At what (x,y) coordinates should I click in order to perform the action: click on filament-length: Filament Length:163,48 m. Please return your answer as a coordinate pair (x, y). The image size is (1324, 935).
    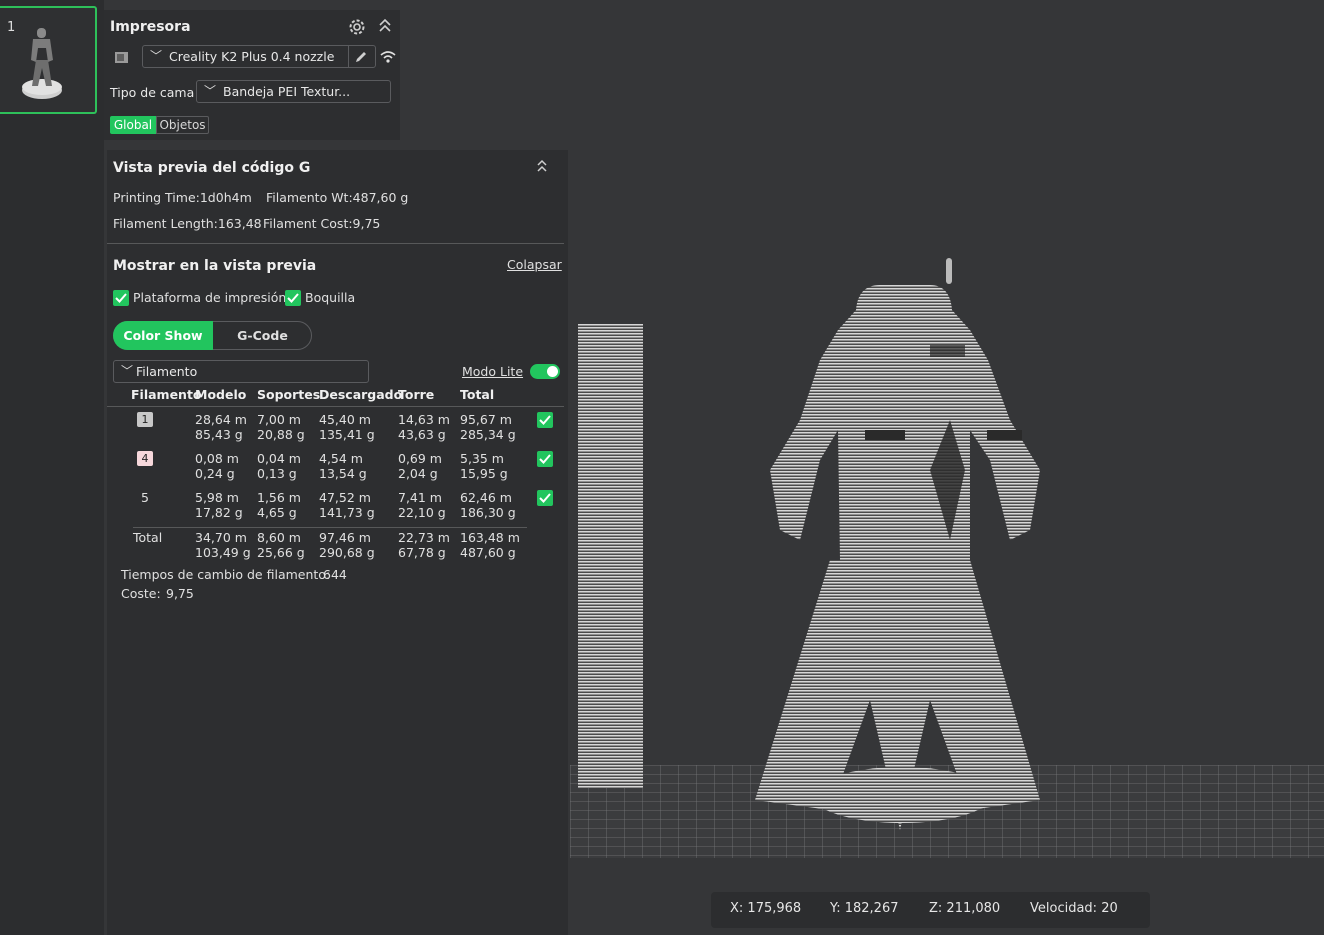
    Looking at the image, I should click on (189, 223).